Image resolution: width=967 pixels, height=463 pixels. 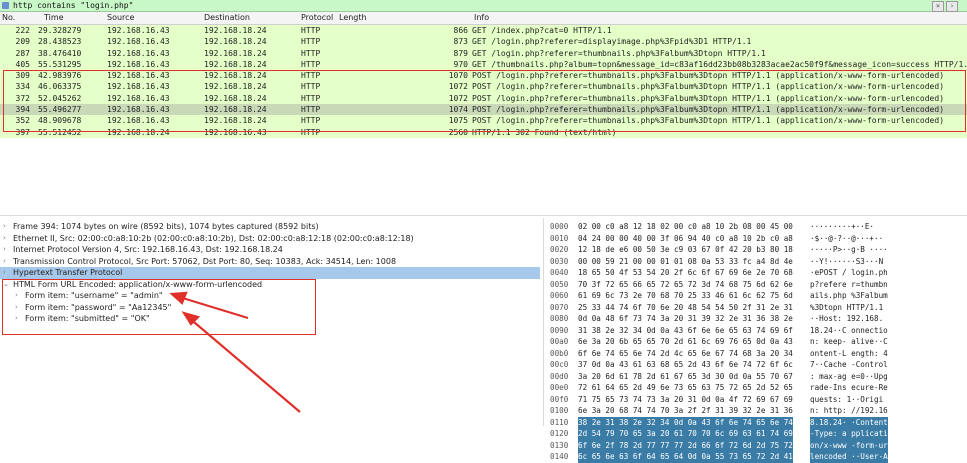 I want to click on hex-ascii: lencoded ··User-A, so click(x=849, y=457).